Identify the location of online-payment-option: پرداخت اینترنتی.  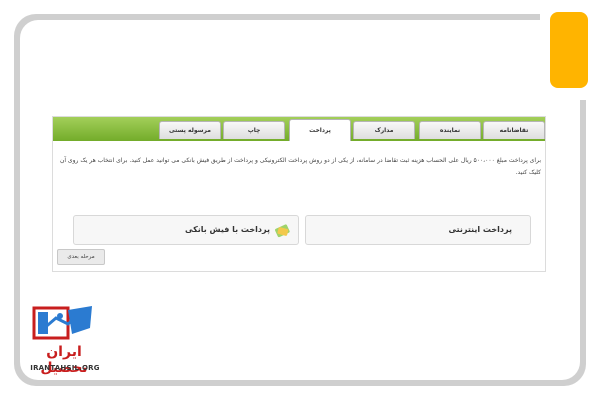
(418, 230).